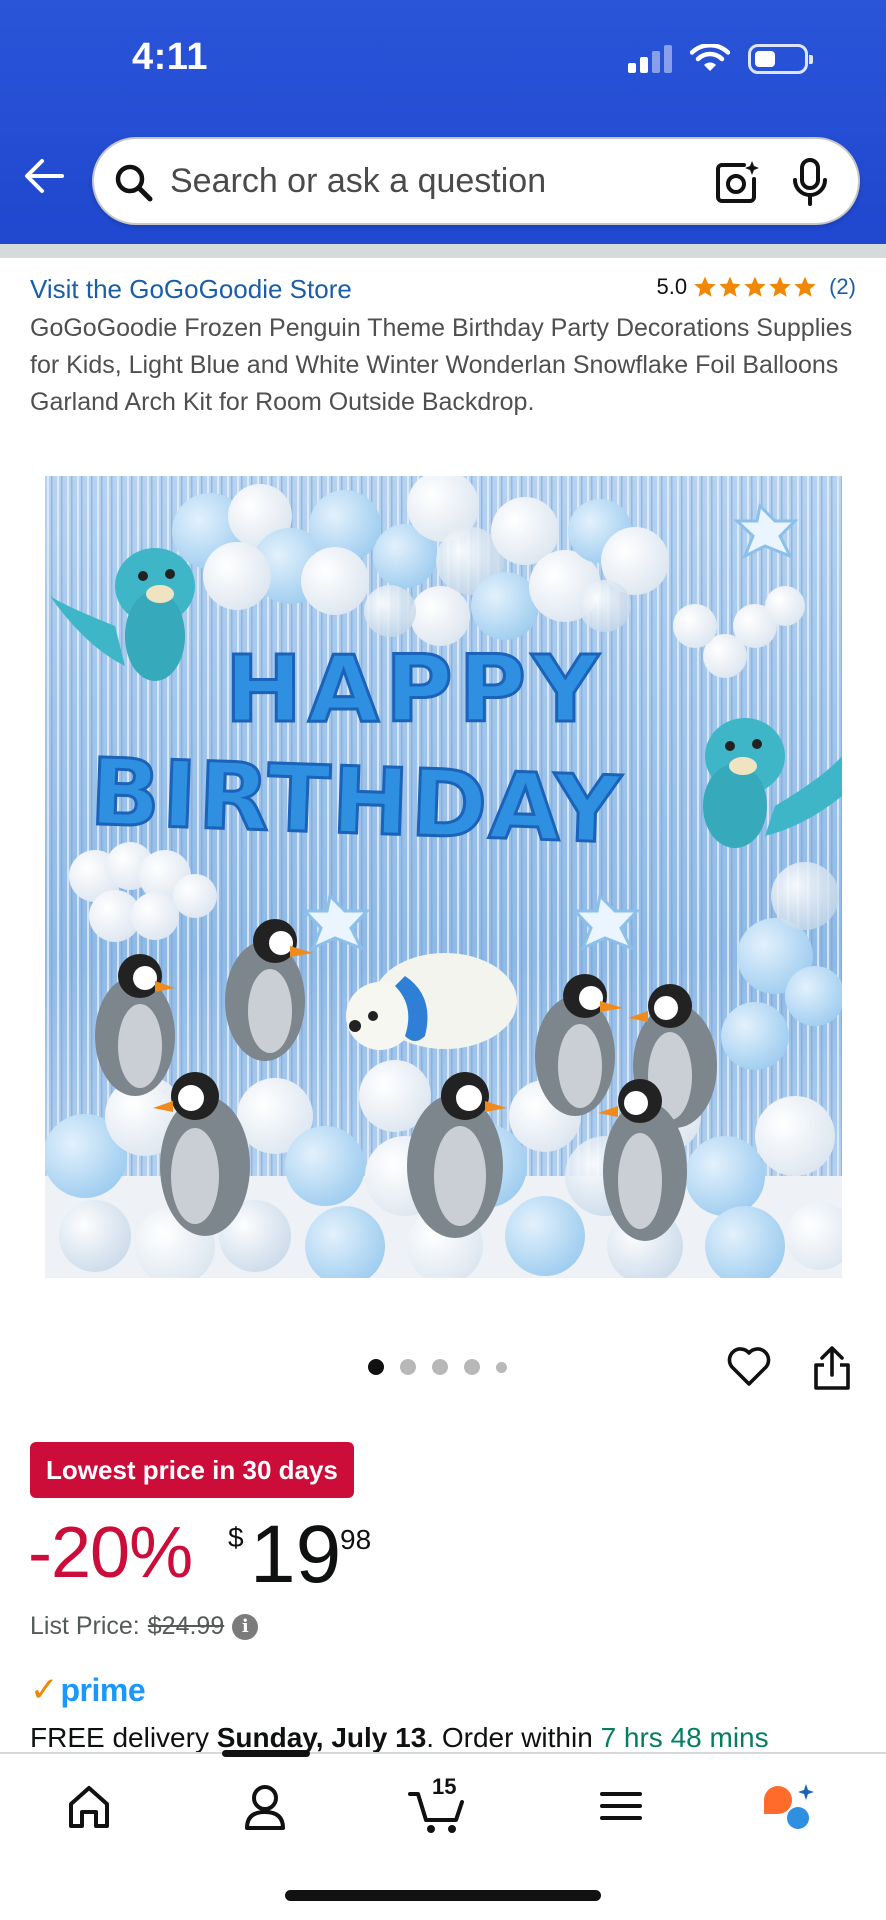 This screenshot has height=1920, width=886. What do you see at coordinates (85, 1626) in the screenshot?
I see `list-price-label: List Price:` at bounding box center [85, 1626].